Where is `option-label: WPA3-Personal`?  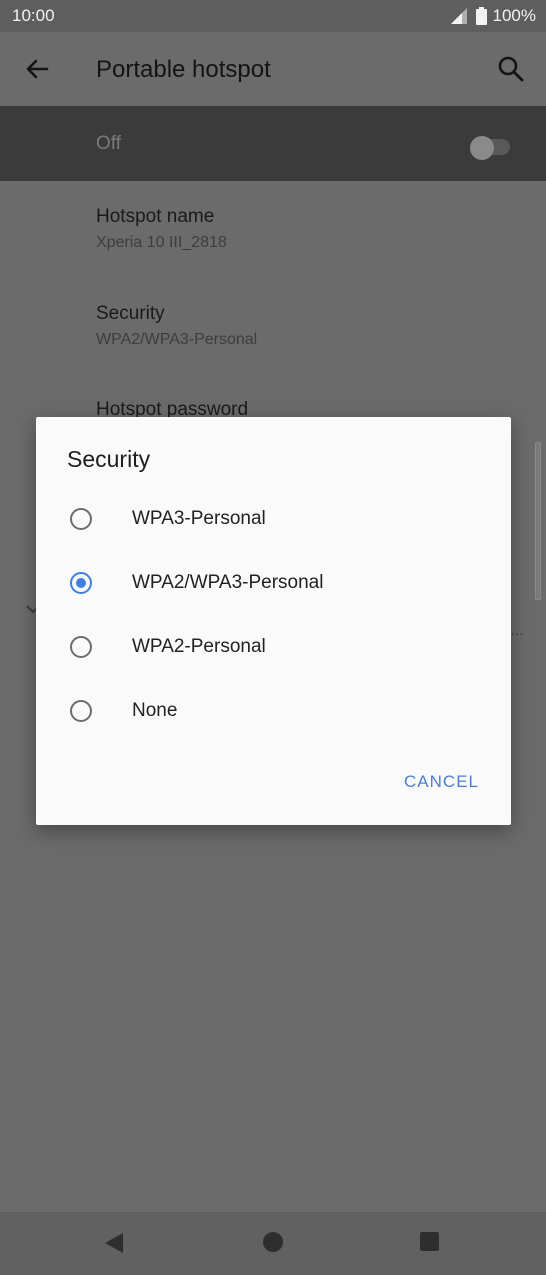
option-label: WPA3-Personal is located at coordinates (199, 518).